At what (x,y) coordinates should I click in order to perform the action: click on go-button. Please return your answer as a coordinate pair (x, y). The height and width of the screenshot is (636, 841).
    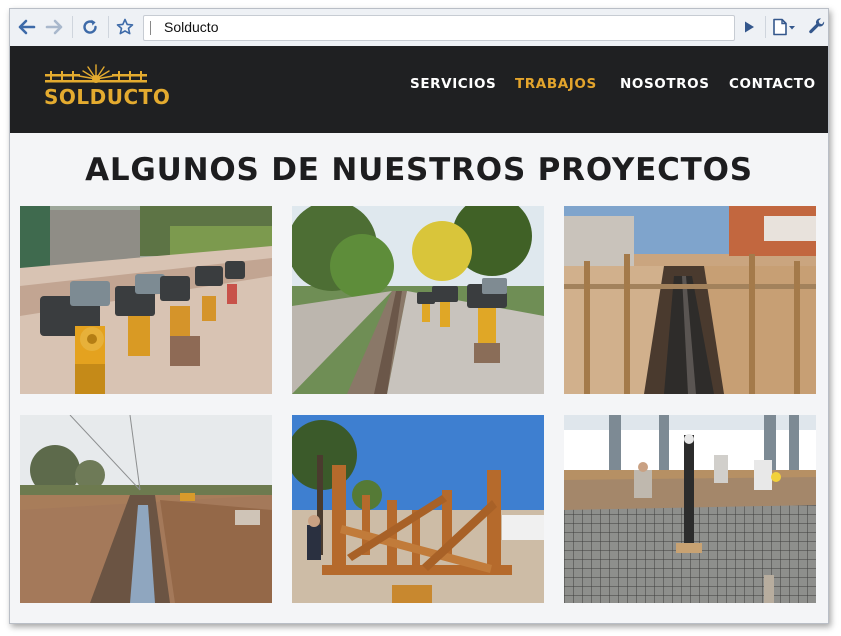
    Looking at the image, I should click on (749, 27).